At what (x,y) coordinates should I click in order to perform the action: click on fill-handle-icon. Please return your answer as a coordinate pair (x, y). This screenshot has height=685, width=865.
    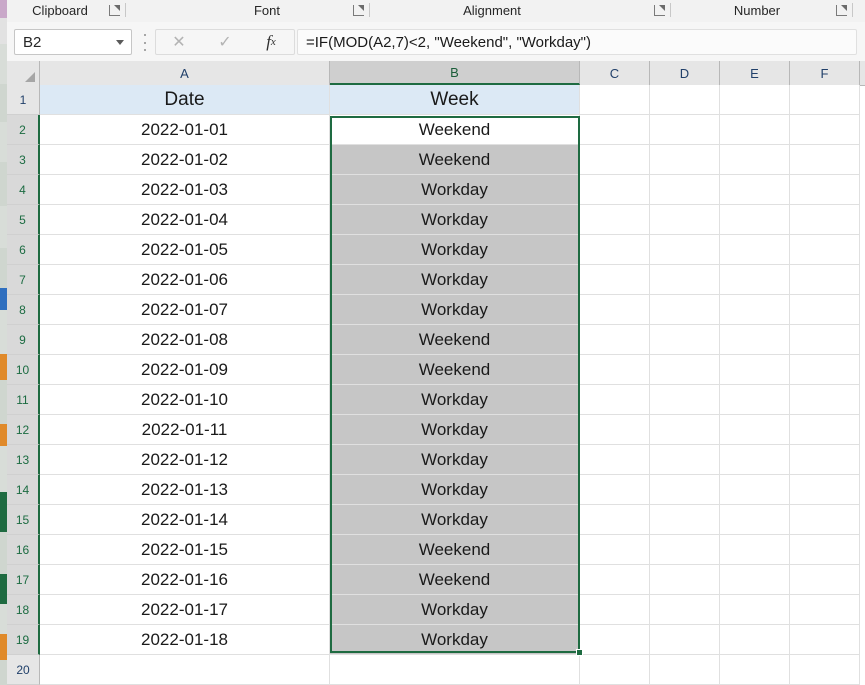
    Looking at the image, I should click on (579, 652).